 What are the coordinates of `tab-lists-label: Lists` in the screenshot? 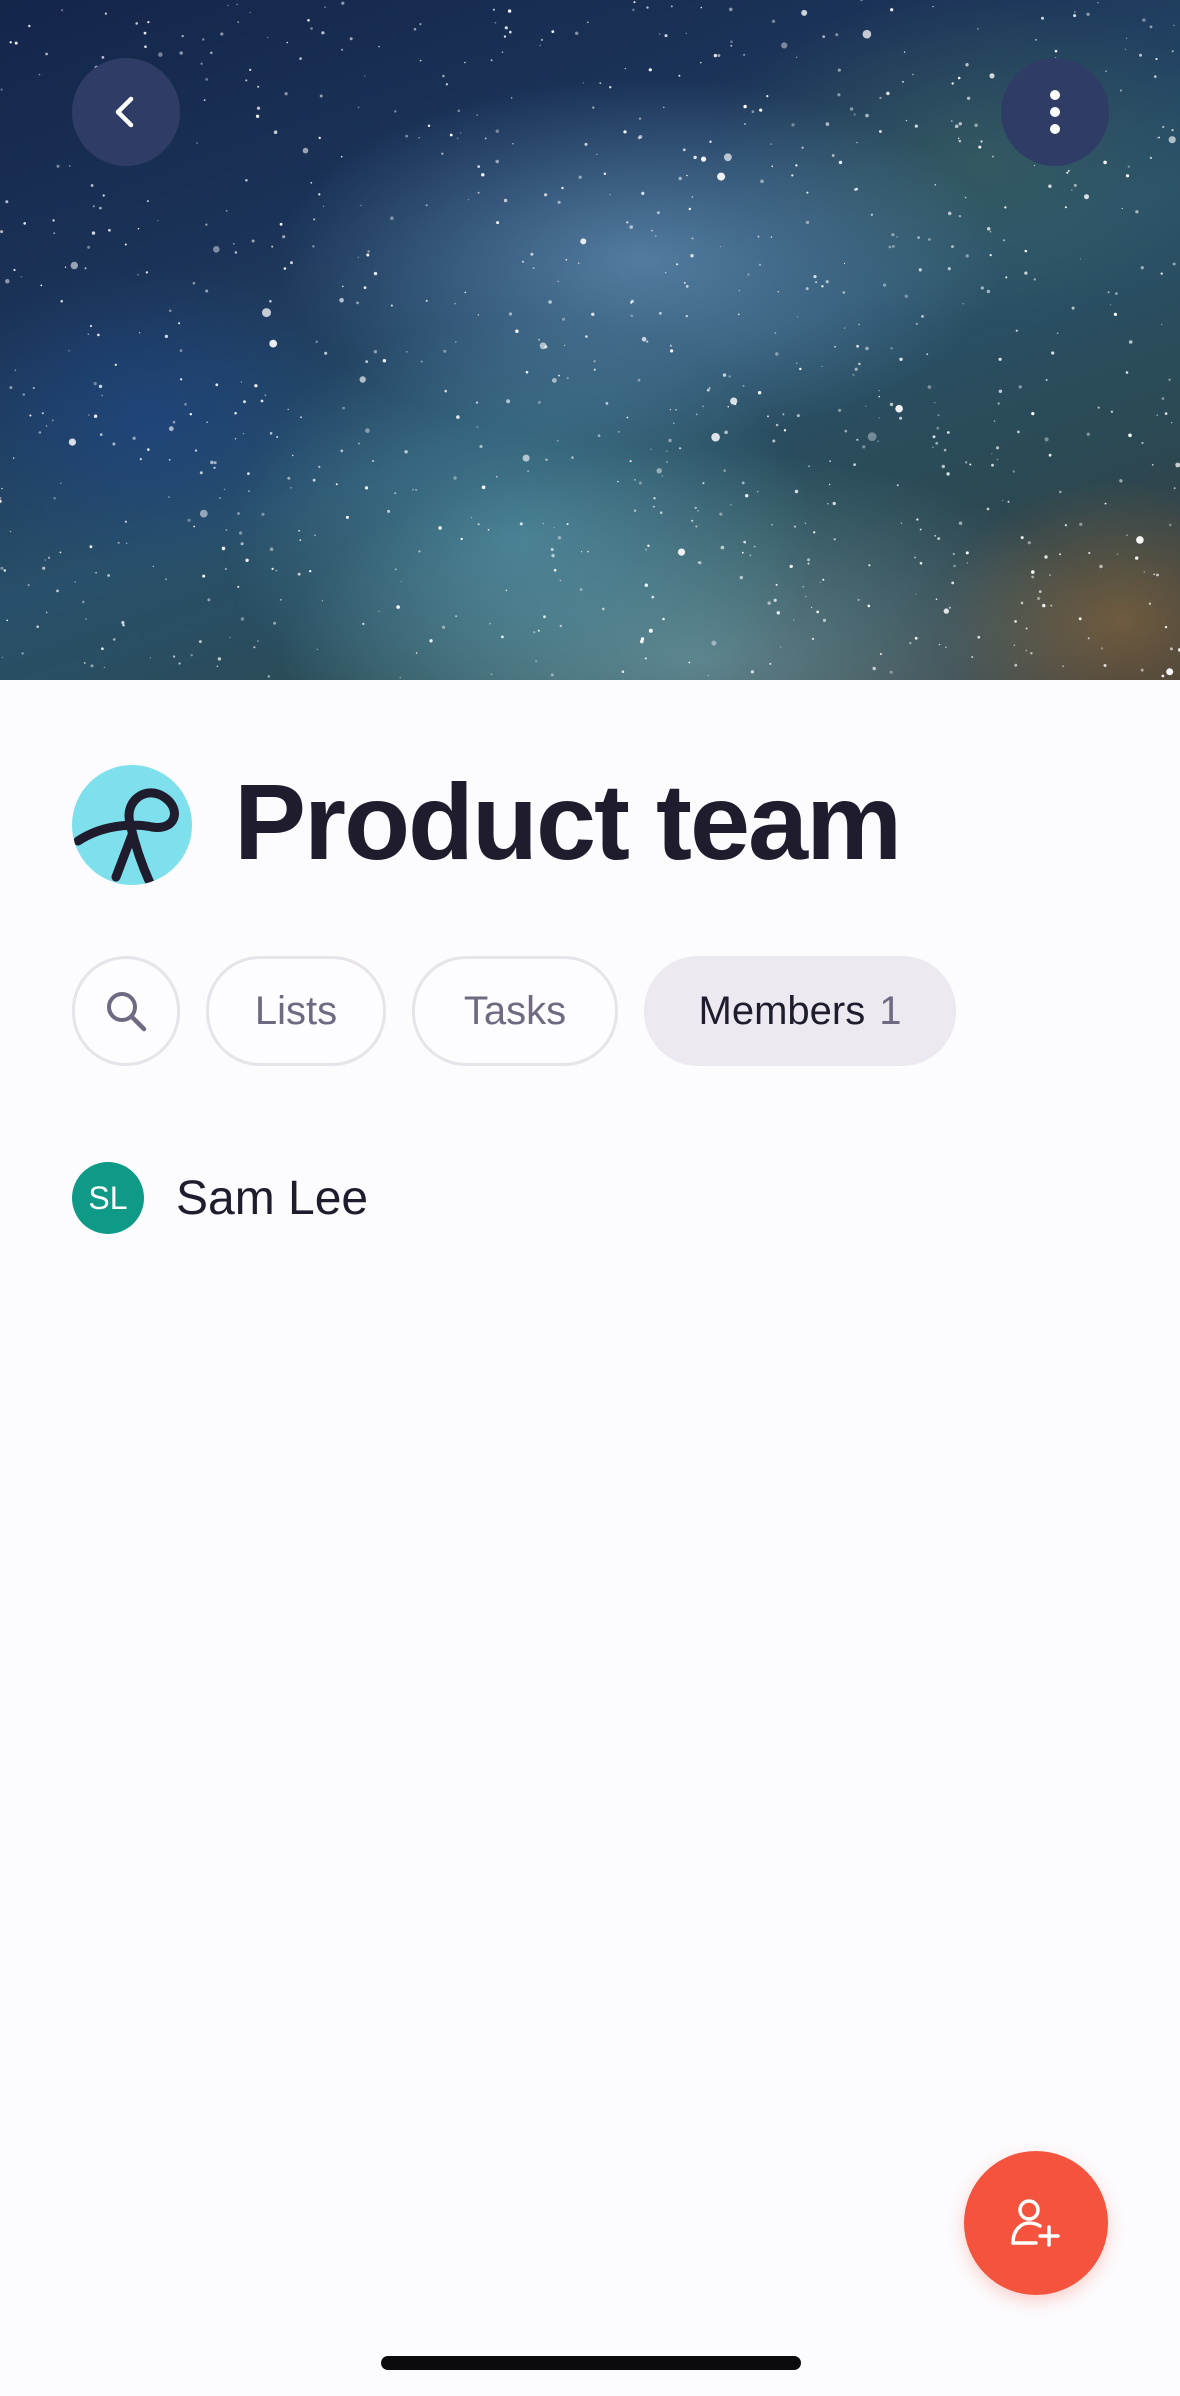 It's located at (296, 1010).